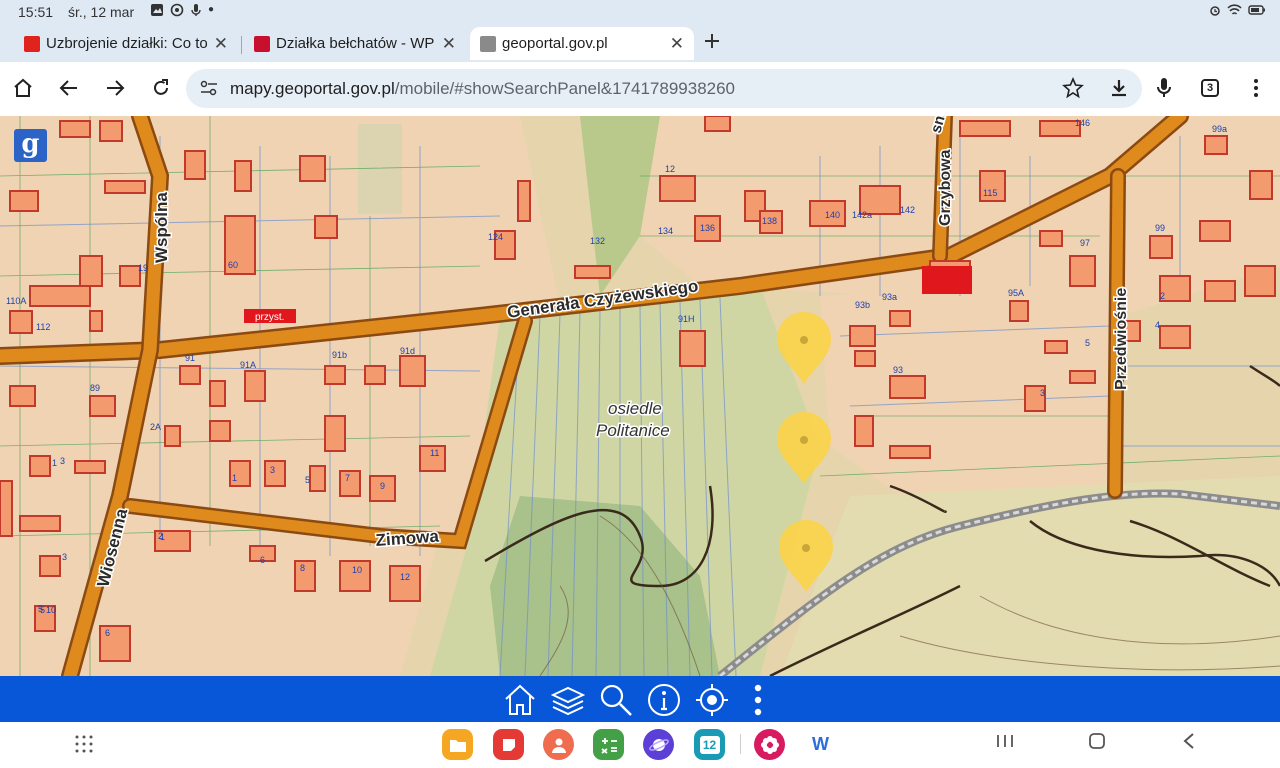 The width and height of the screenshot is (1280, 768). I want to click on bus-stop-label: przyst., so click(269, 317).